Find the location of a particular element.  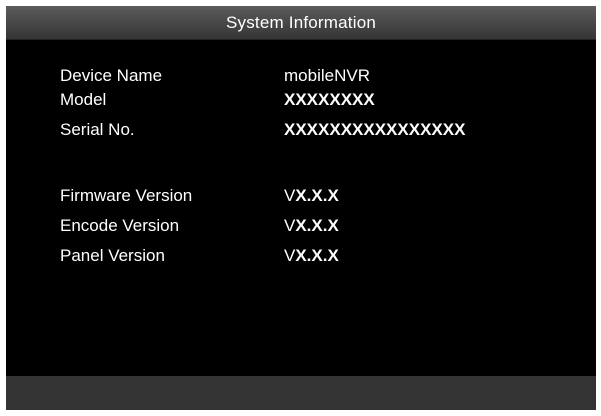

firmware-version-label: Firmware Version is located at coordinates (126, 195).